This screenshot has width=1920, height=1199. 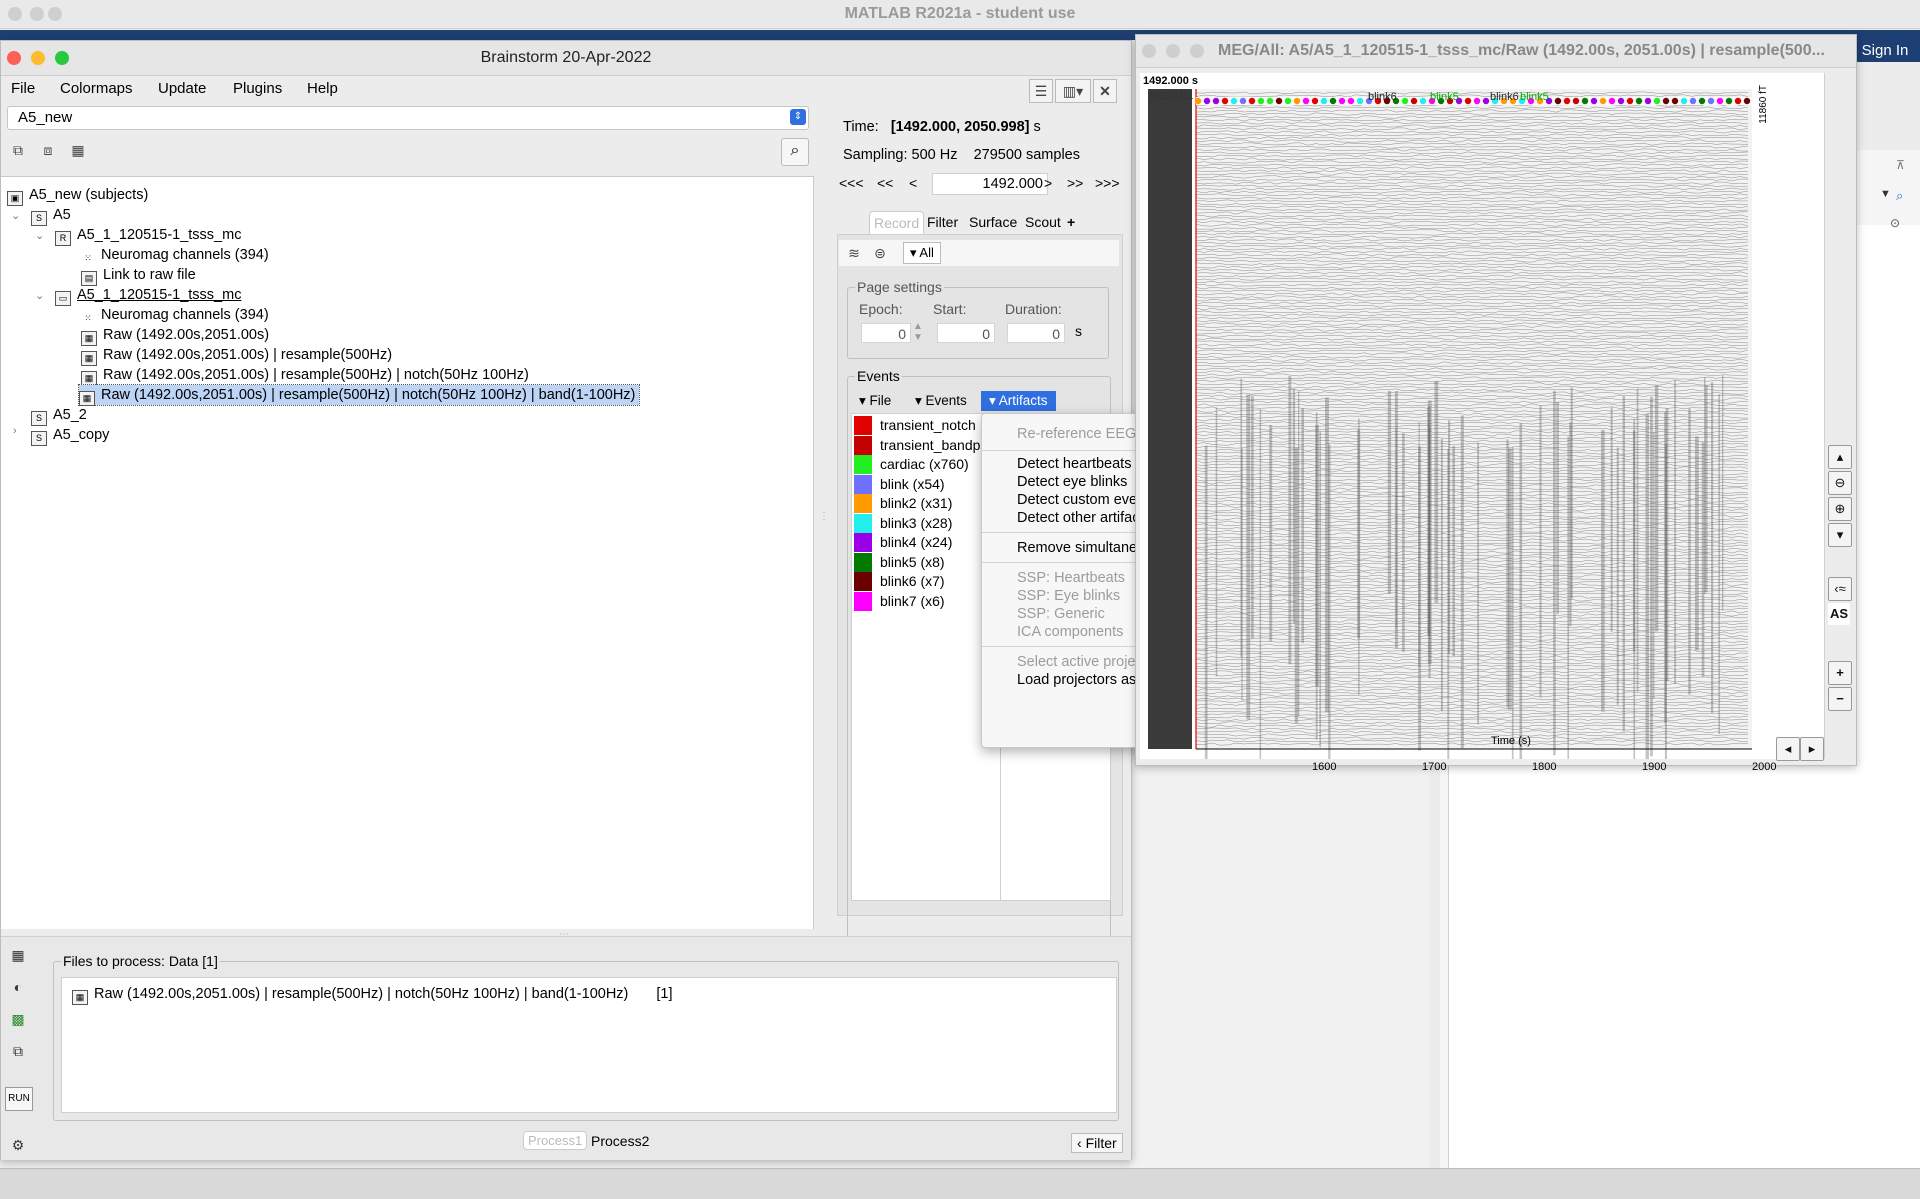 What do you see at coordinates (18, 1053) in the screenshot?
I see `process-matrix-icon: ⧉` at bounding box center [18, 1053].